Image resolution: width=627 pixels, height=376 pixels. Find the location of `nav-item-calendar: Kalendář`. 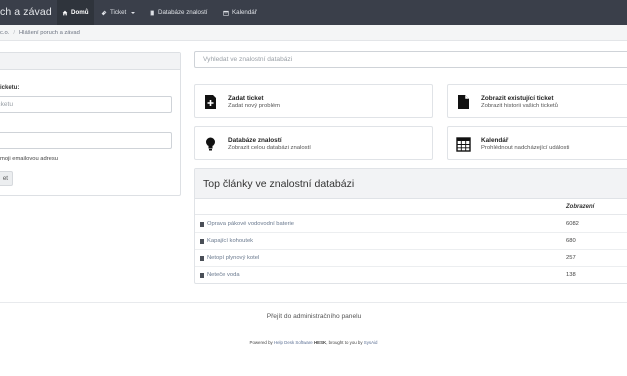

nav-item-calendar: Kalendář is located at coordinates (240, 12).